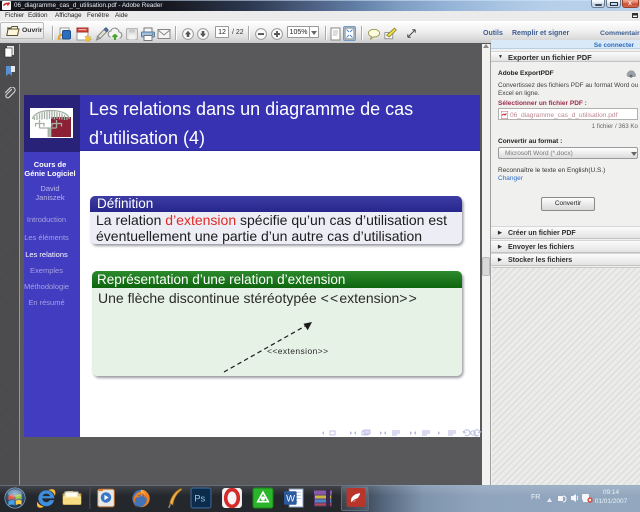 The height and width of the screenshot is (512, 640). What do you see at coordinates (199, 498) in the screenshot?
I see `svg-text: Ps` at bounding box center [199, 498].